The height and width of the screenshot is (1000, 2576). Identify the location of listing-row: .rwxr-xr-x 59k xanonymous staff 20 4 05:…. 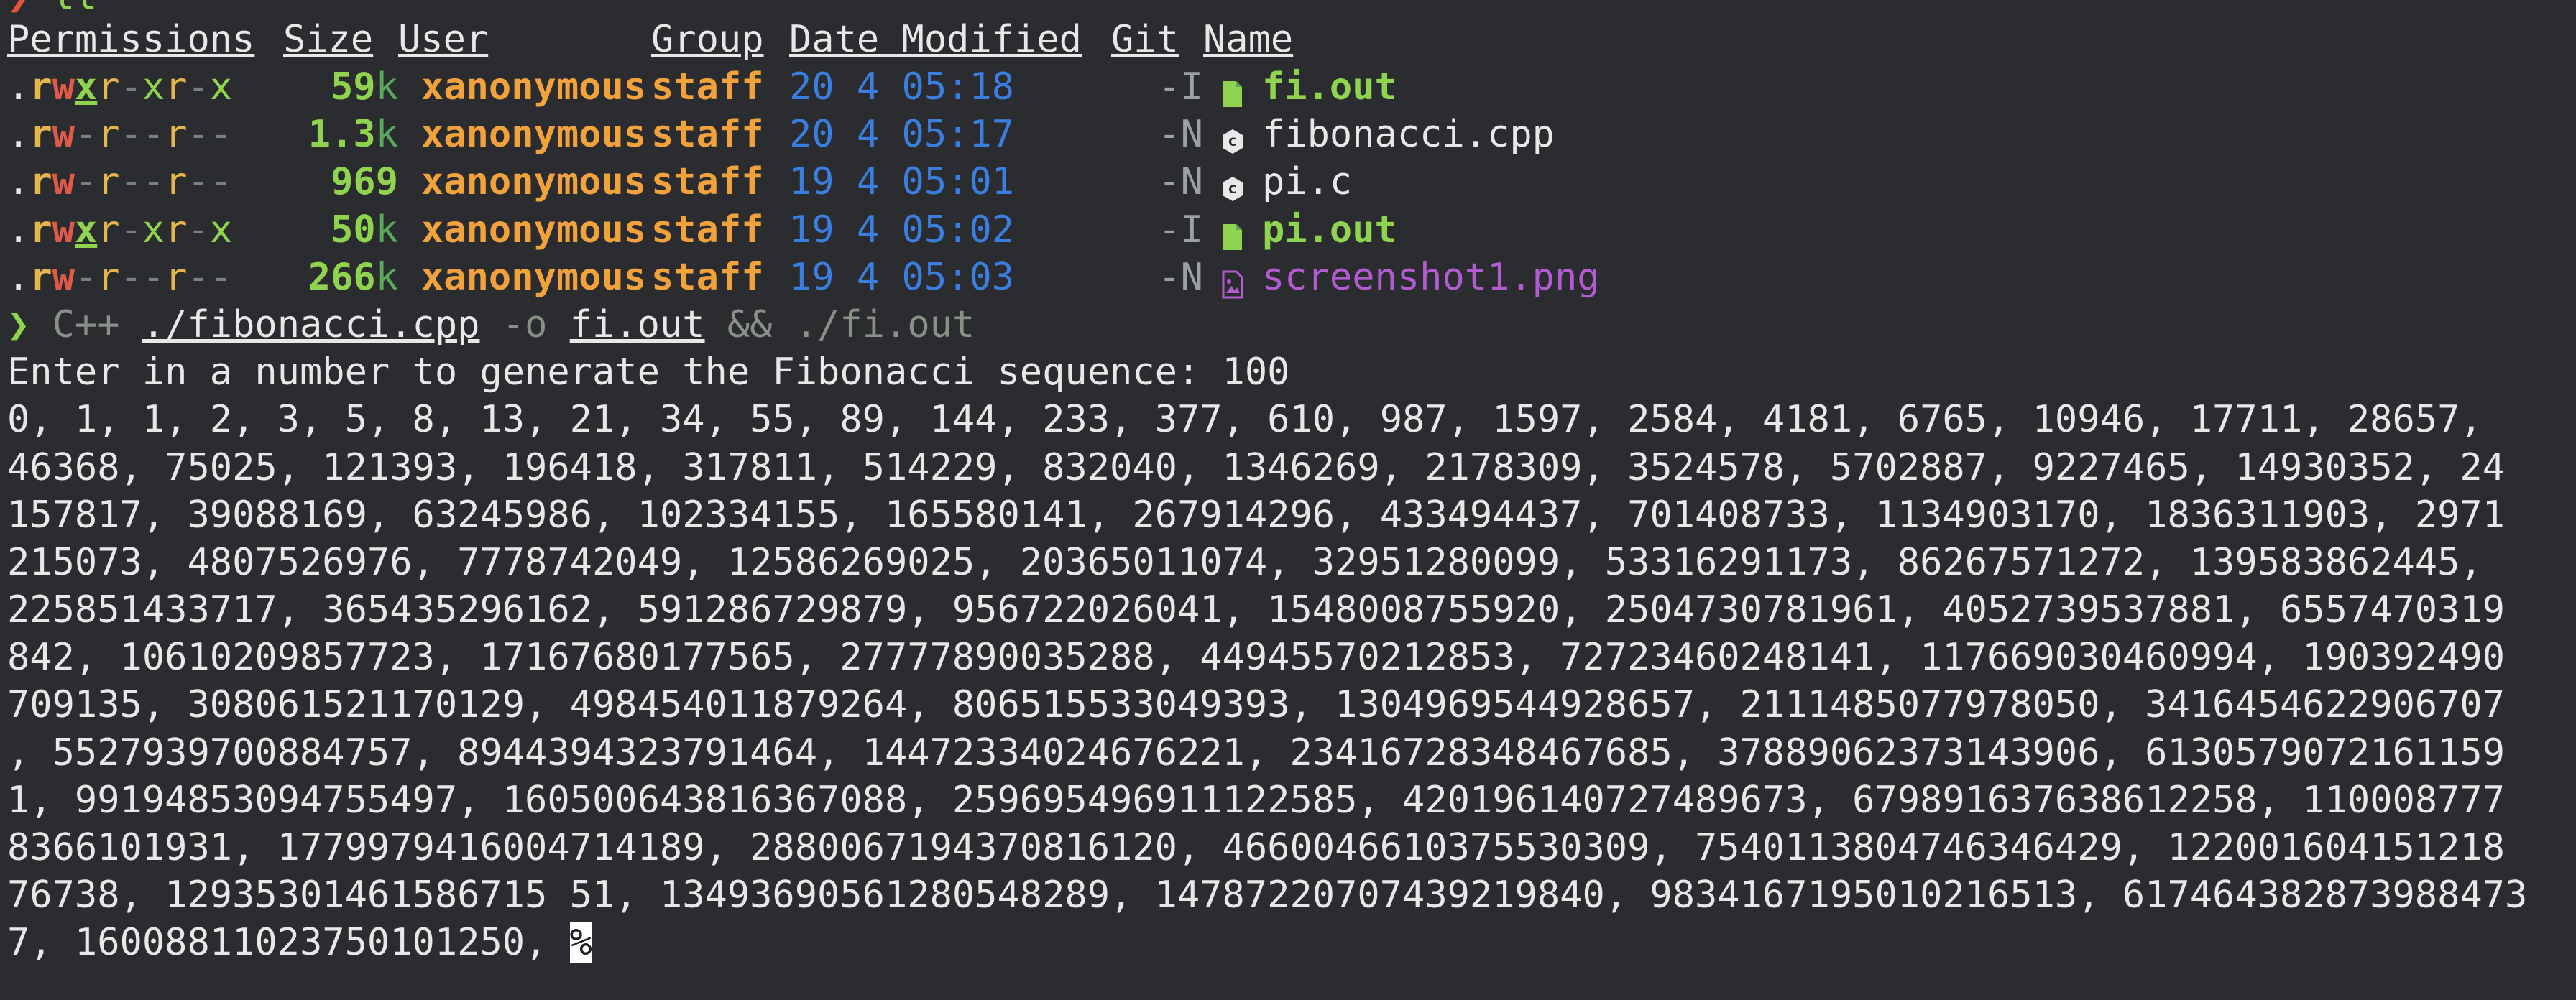
(1291, 87).